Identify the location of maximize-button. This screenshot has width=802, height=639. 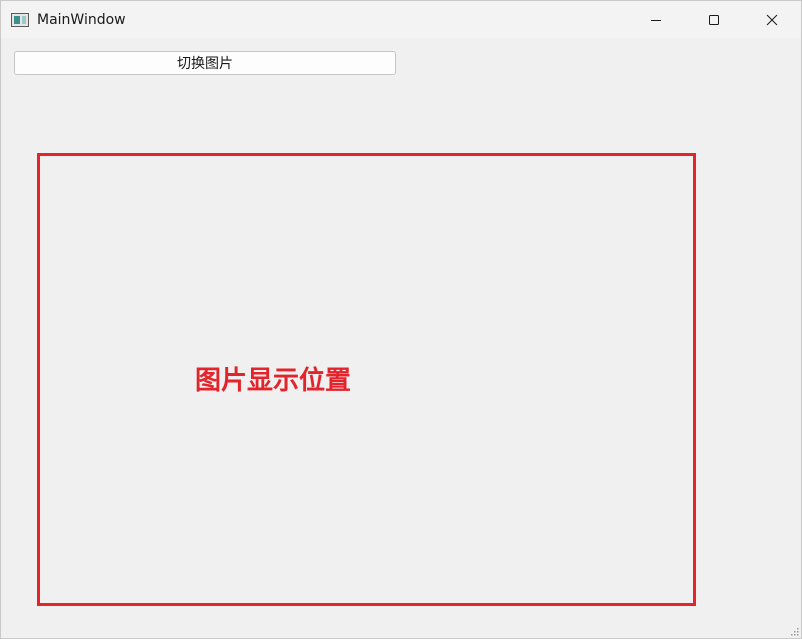
(714, 19).